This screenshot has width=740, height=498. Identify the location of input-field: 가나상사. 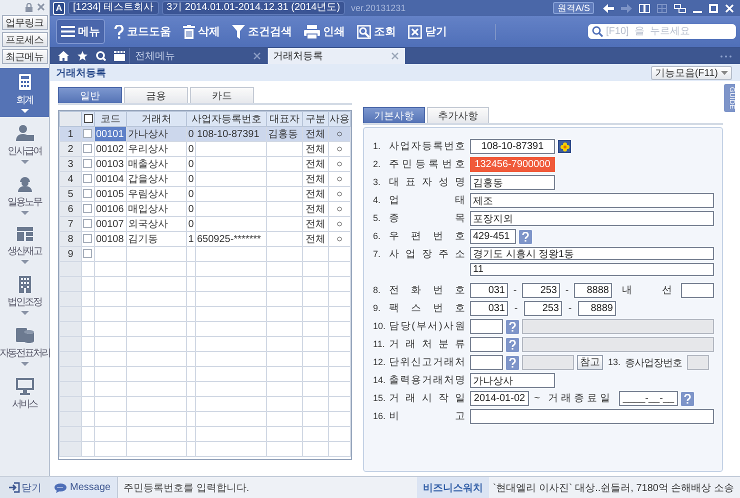
(512, 380).